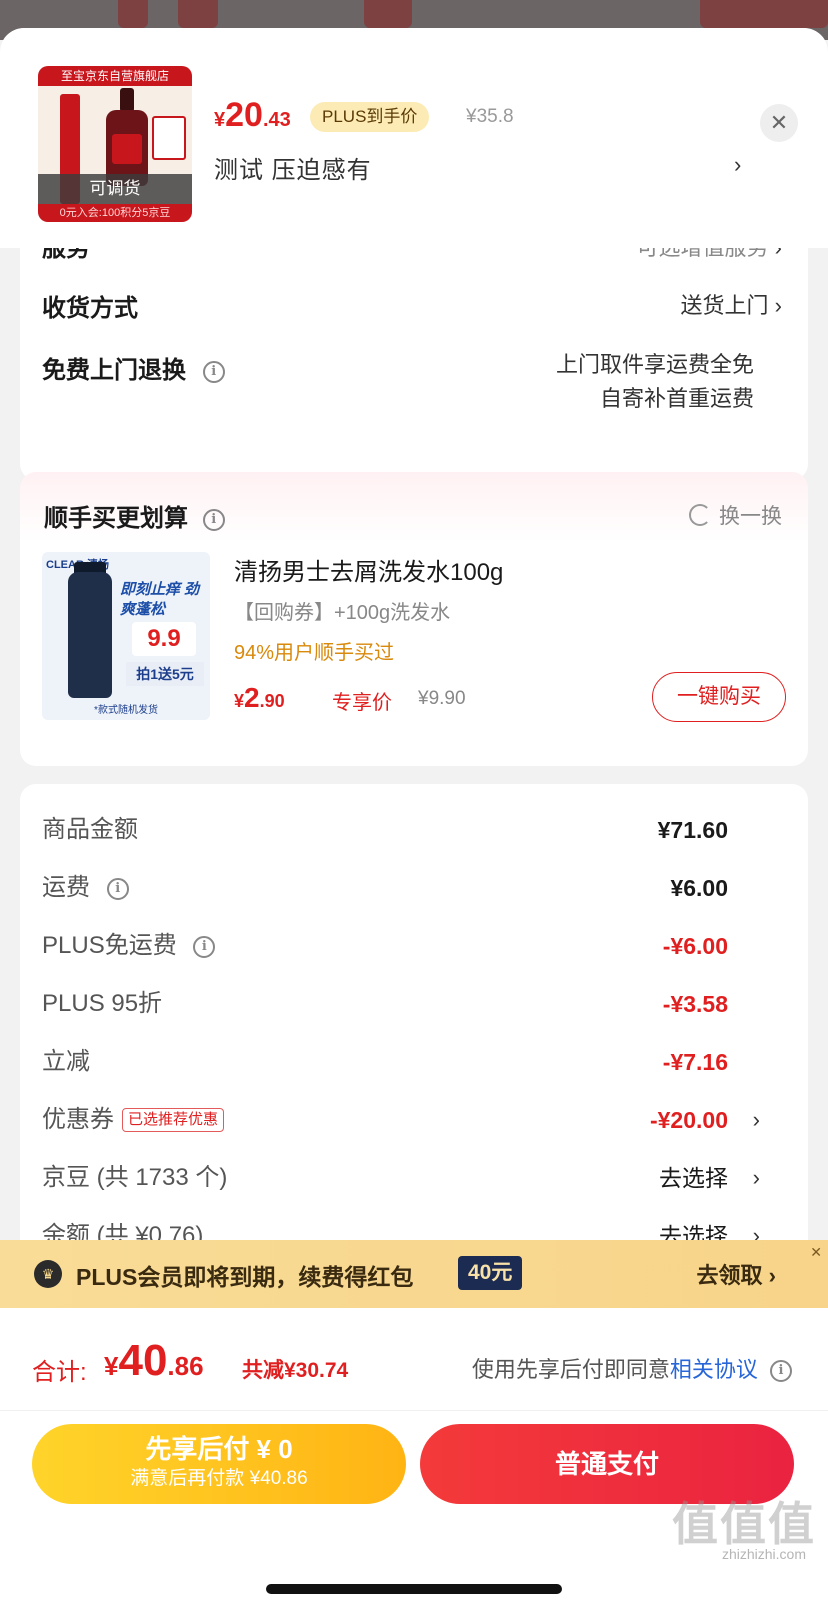 The width and height of the screenshot is (828, 1608). Describe the element at coordinates (368, 569) in the screenshot. I see `upsell-product-name: 清扬男士去屑洗发水100g` at that location.